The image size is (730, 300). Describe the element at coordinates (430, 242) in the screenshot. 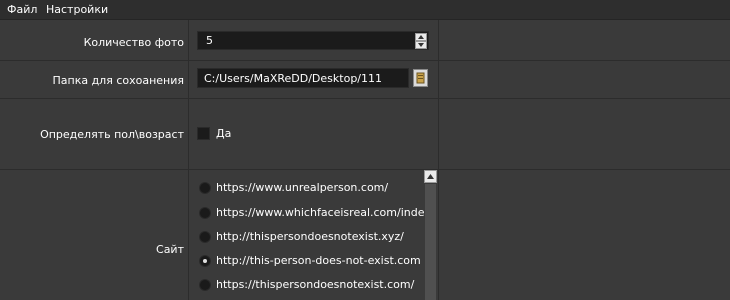

I see `scrollbar-thumb` at that location.